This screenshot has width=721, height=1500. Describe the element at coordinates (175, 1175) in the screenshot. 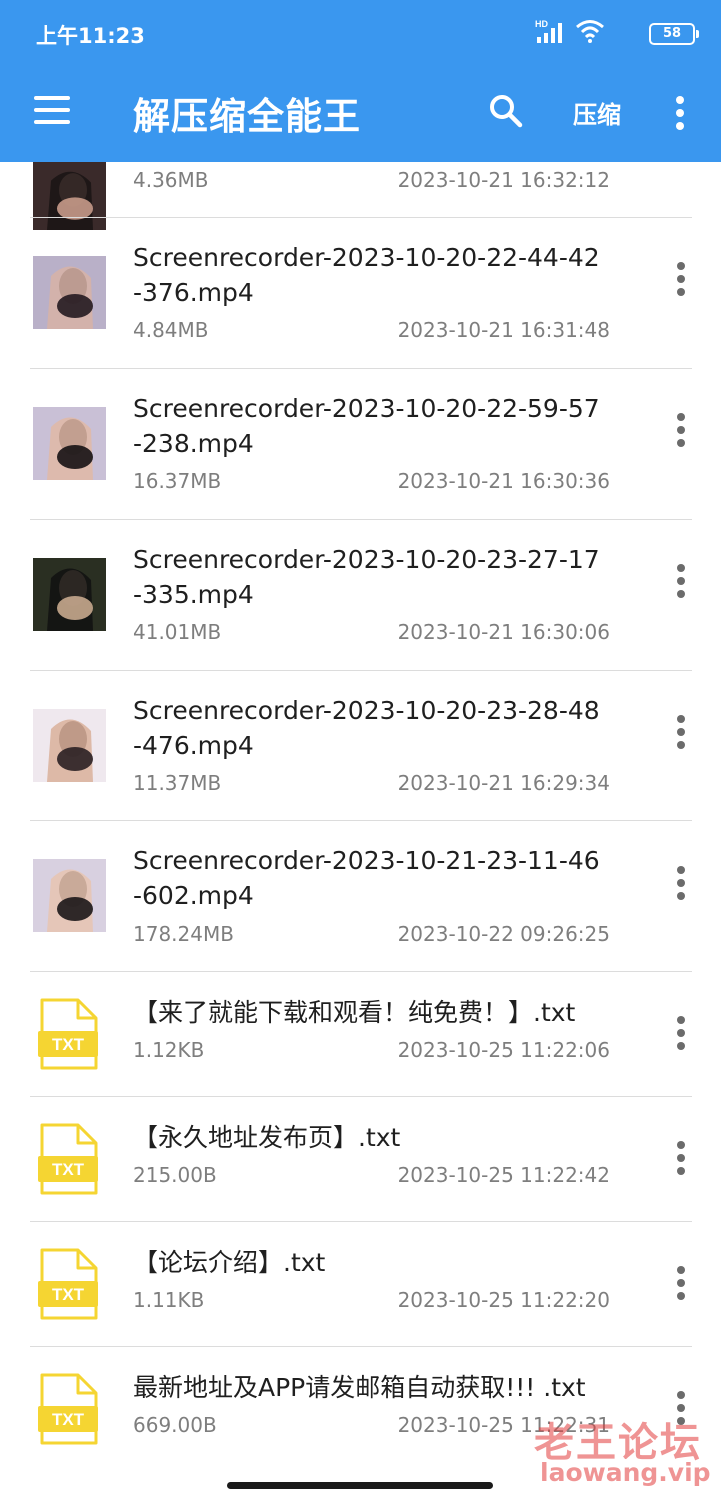

I see `file-size: 215.00B` at that location.